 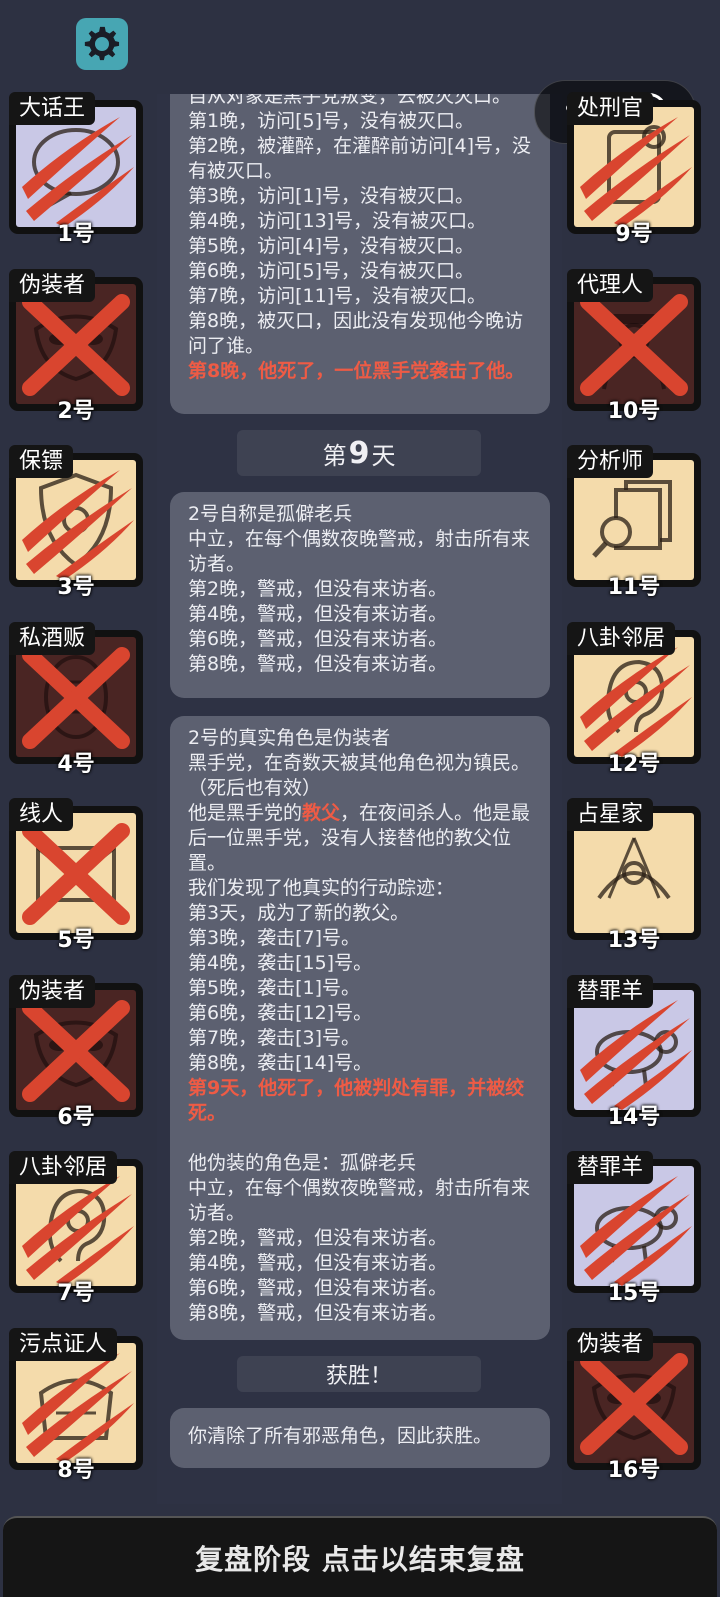 I want to click on player-card: 污点证人 8号, so click(x=77, y=1407).